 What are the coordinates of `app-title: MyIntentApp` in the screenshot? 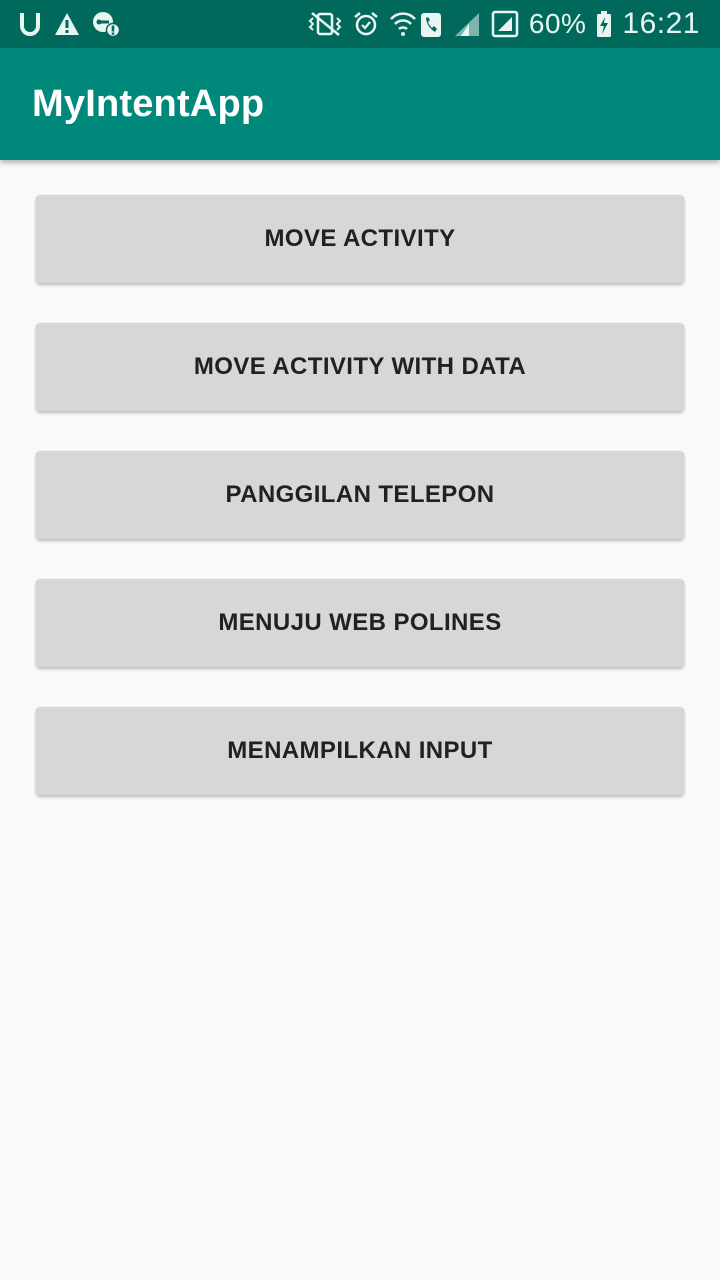 It's located at (148, 103).